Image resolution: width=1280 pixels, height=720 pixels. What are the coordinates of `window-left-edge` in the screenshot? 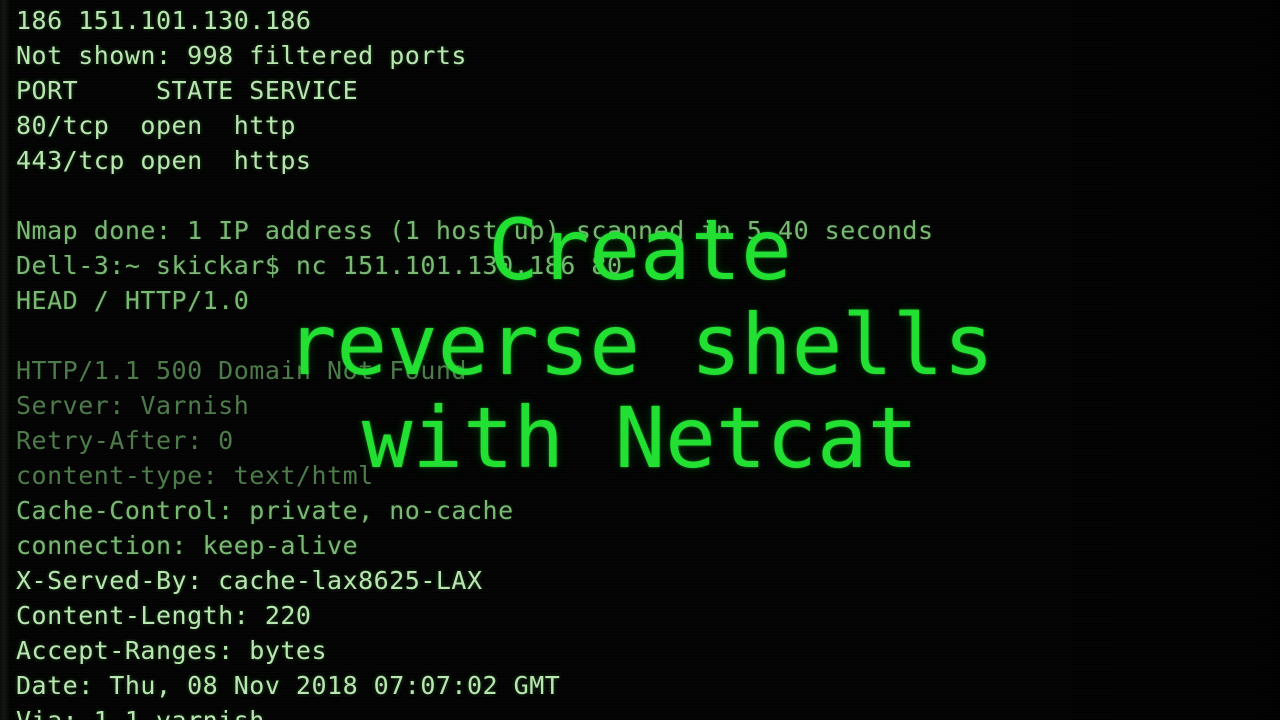 It's located at (4, 360).